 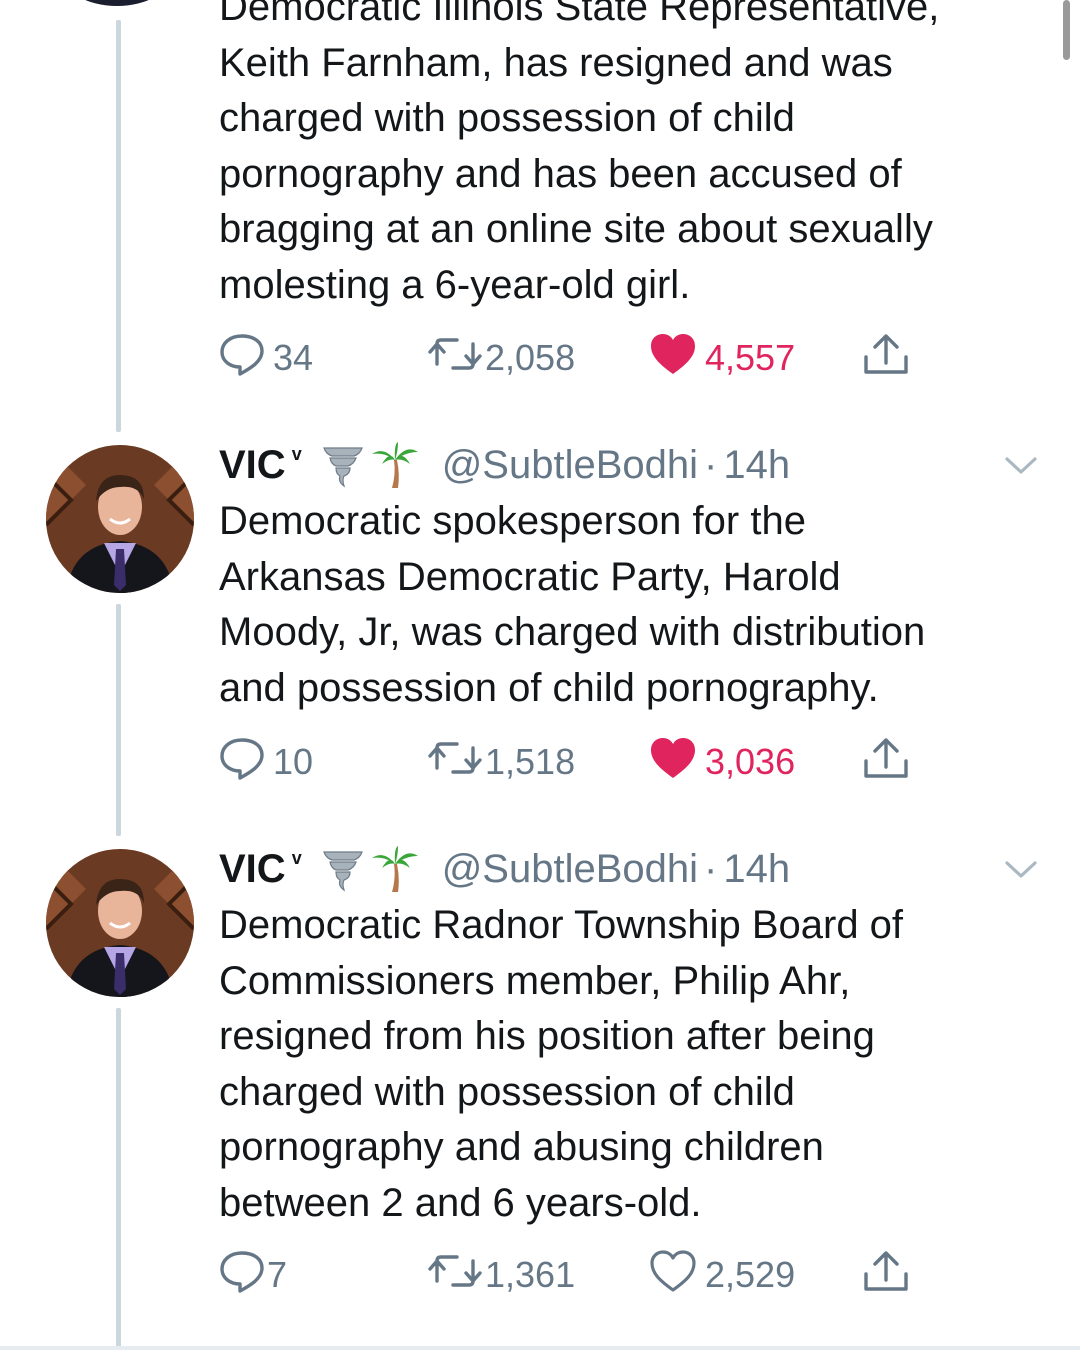 What do you see at coordinates (750, 761) in the screenshot?
I see `like-count: 3,036` at bounding box center [750, 761].